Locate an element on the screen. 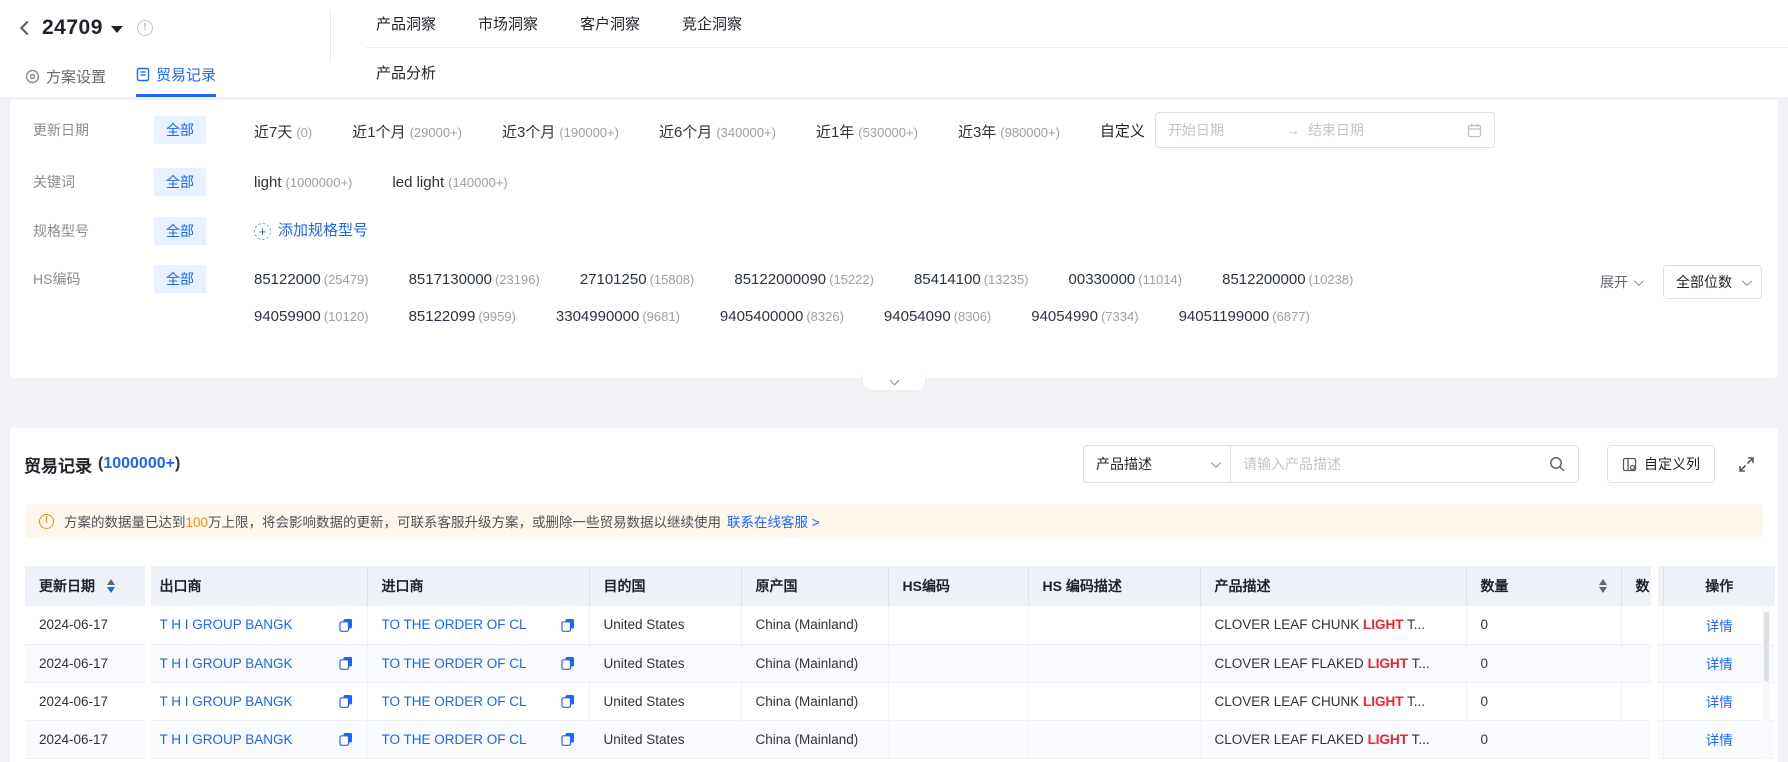  date-range-picker: → is located at coordinates (1324, 130).